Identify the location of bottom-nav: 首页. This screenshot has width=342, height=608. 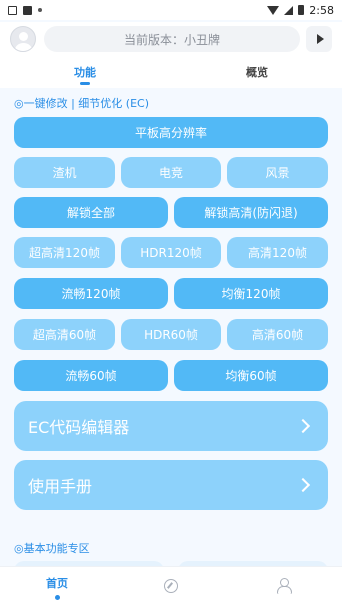
(171, 587).